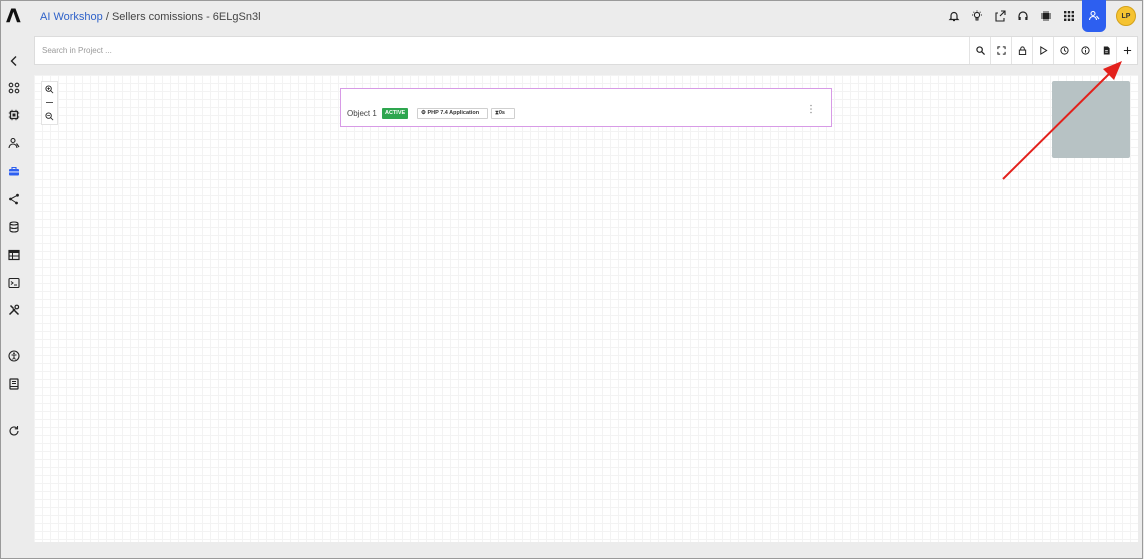 This screenshot has width=1144, height=559. Describe the element at coordinates (14, 199) in the screenshot. I see `network-icon` at that location.